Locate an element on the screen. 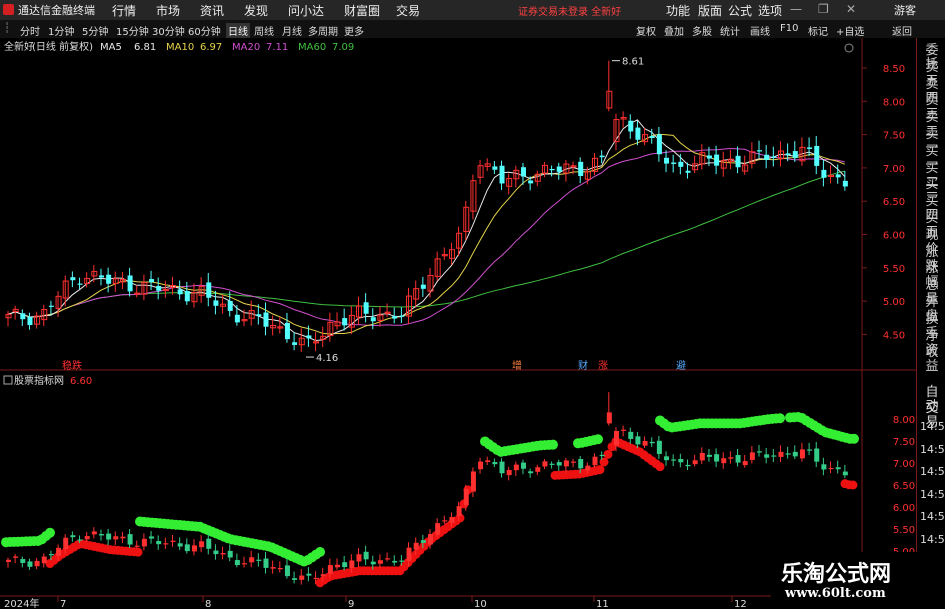 This screenshot has height=609, width=945. app-title: 通达信金融终端 is located at coordinates (56, 10).